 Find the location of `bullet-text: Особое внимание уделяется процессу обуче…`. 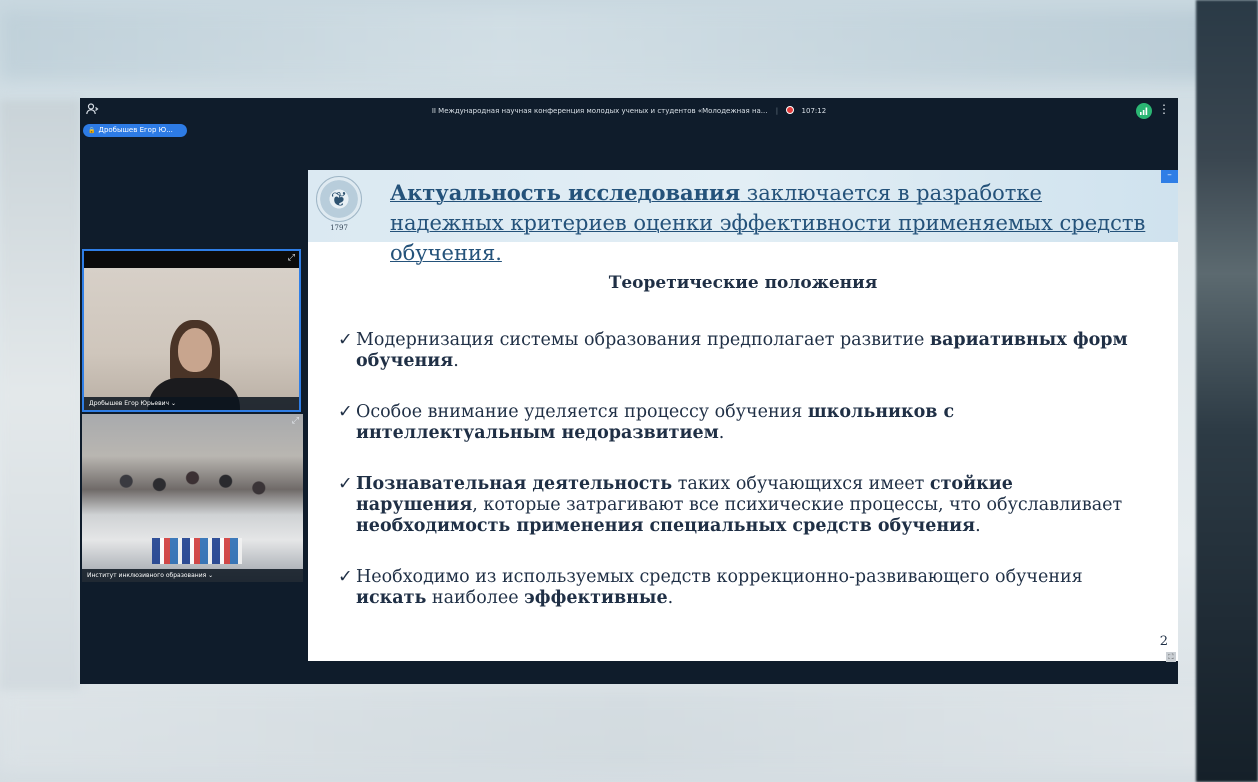

bullet-text: Особое внимание уделяется процессу обуче… is located at coordinates (582, 412).